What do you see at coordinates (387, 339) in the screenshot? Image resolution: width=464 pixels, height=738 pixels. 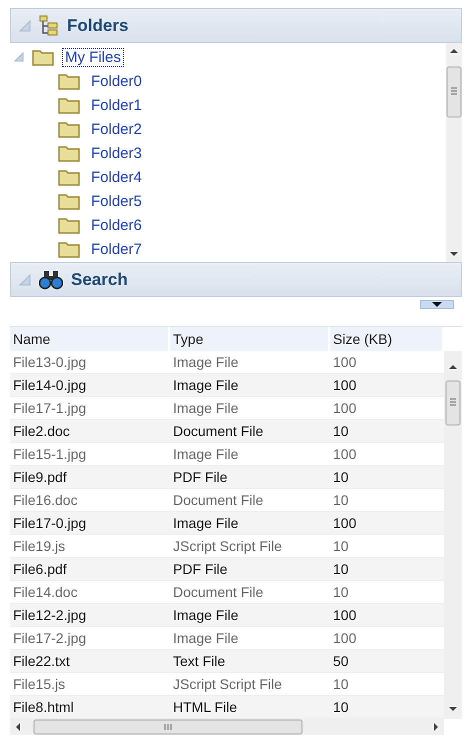 I see `column-header: Size (KB)` at bounding box center [387, 339].